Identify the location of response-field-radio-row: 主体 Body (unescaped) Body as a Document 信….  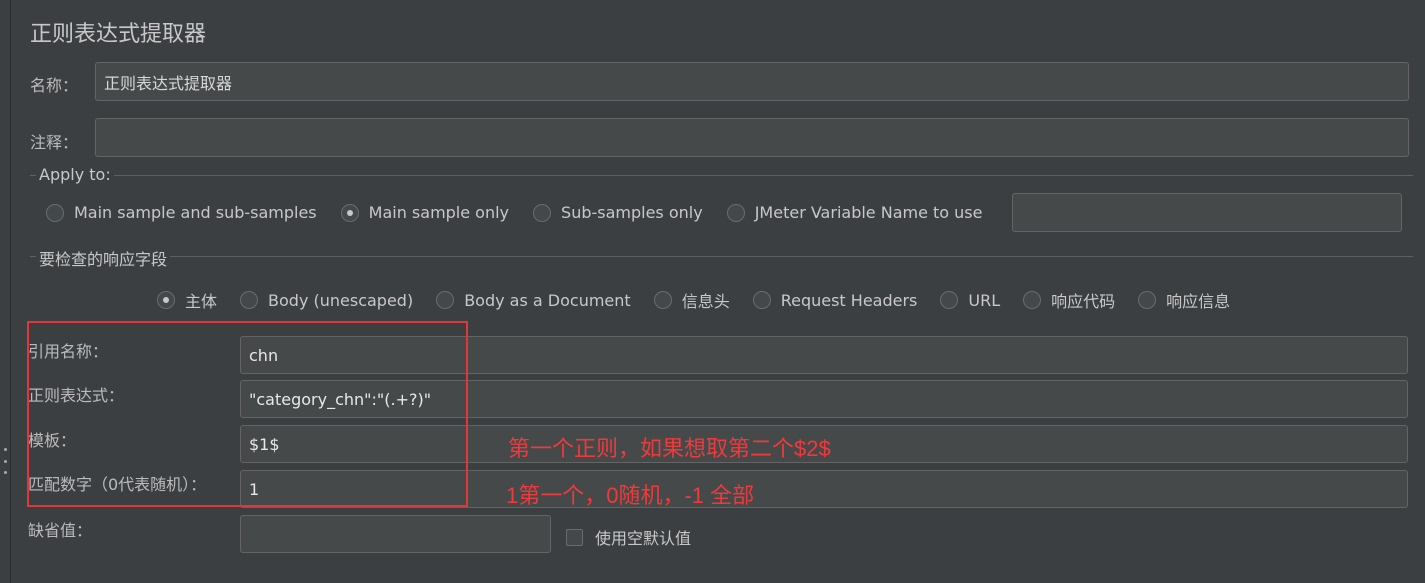
(693, 300).